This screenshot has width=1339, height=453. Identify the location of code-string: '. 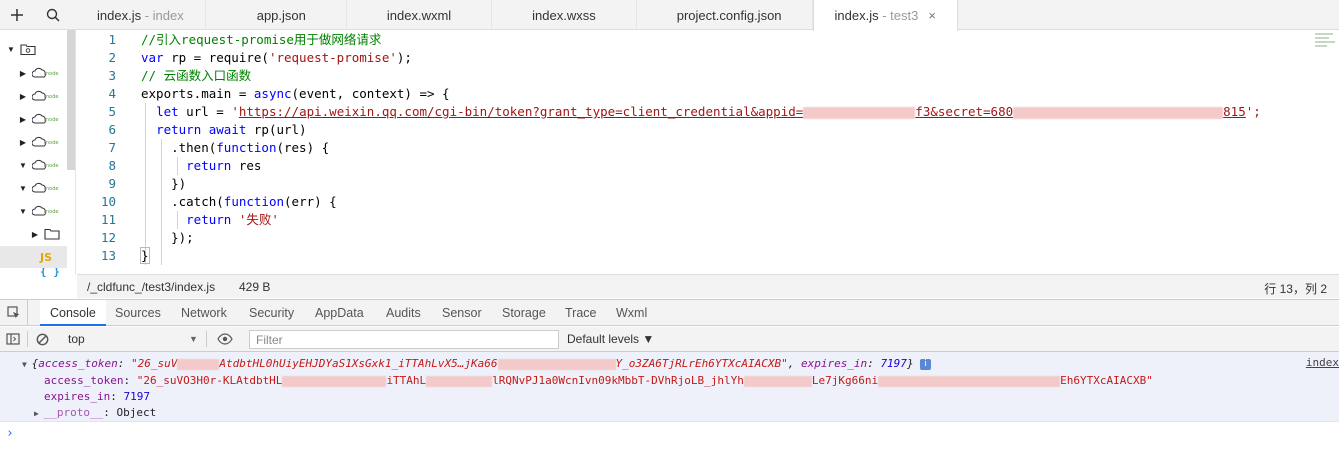
(235, 111).